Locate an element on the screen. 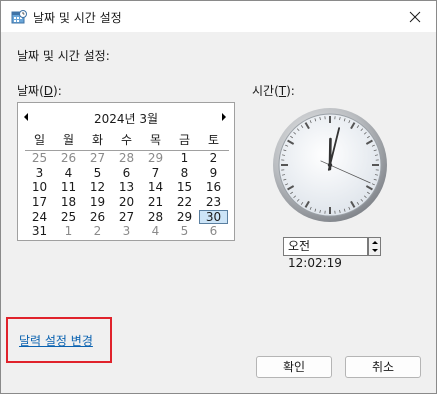 Image resolution: width=437 pixels, height=394 pixels. calendar-day: 15 is located at coordinates (184, 187).